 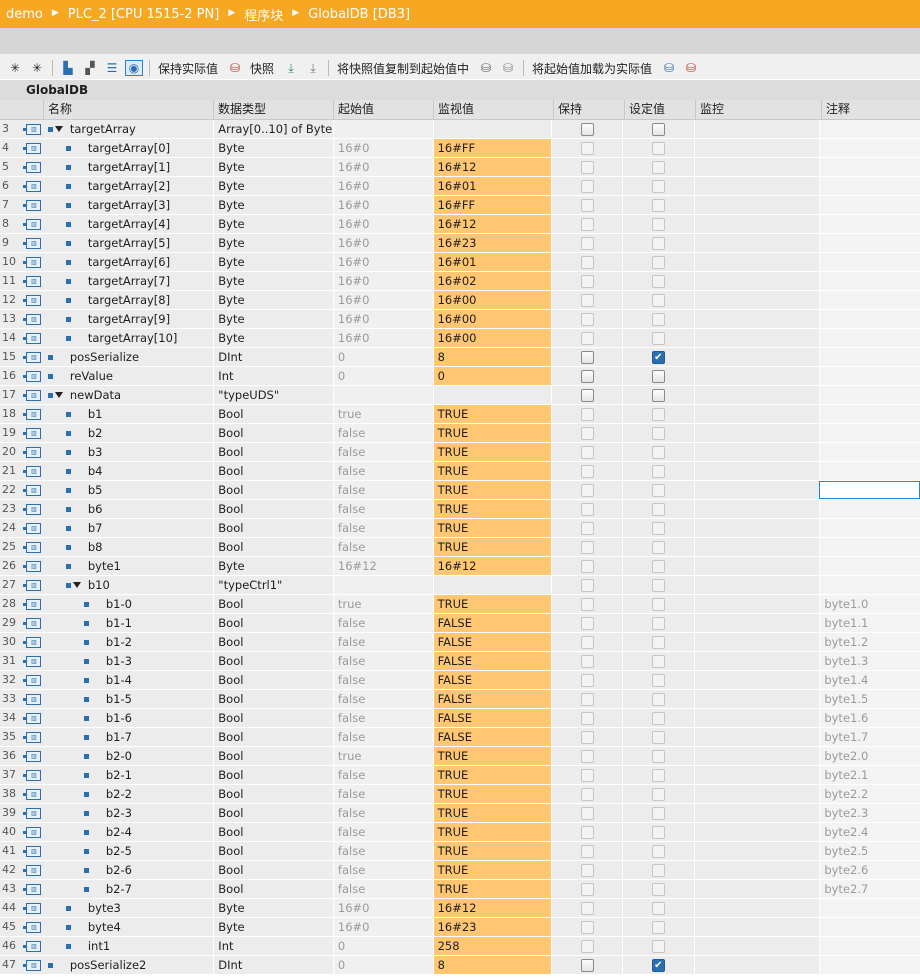 I want to click on comment-cell: byte2.6, so click(x=869, y=870).